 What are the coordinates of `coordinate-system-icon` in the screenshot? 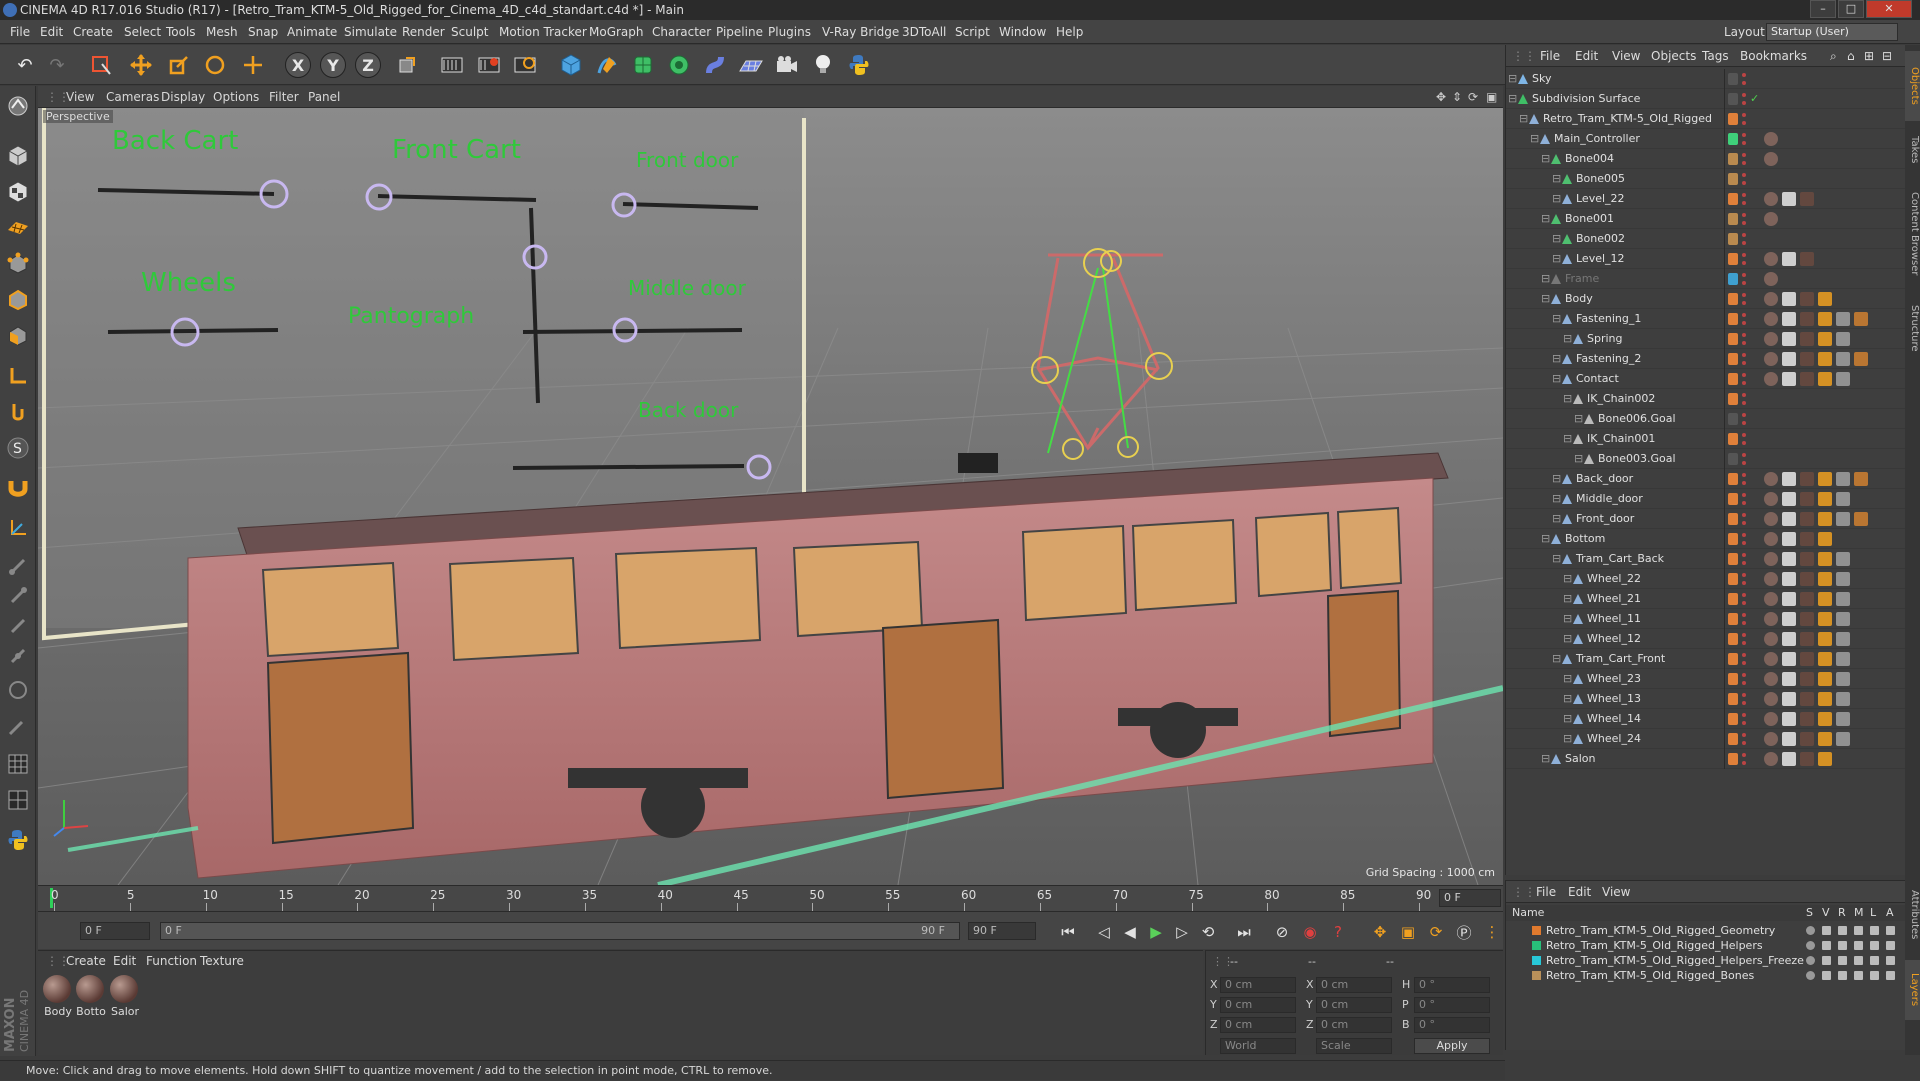 It's located at (407, 65).